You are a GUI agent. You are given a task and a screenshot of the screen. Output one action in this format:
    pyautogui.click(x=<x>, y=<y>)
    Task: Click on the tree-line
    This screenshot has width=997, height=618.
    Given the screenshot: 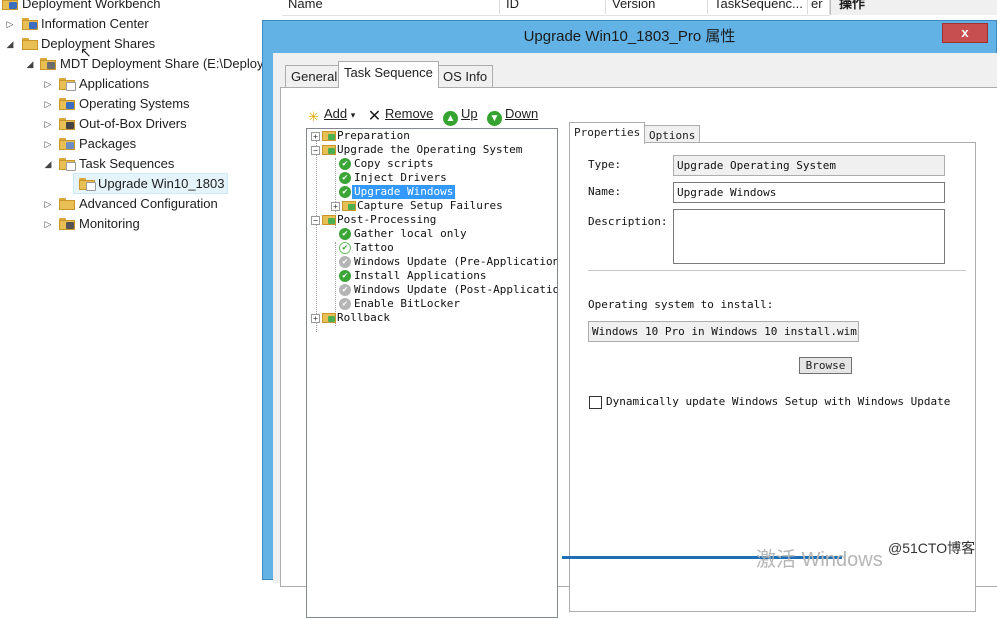 What is the action you would take?
    pyautogui.click(x=316, y=234)
    